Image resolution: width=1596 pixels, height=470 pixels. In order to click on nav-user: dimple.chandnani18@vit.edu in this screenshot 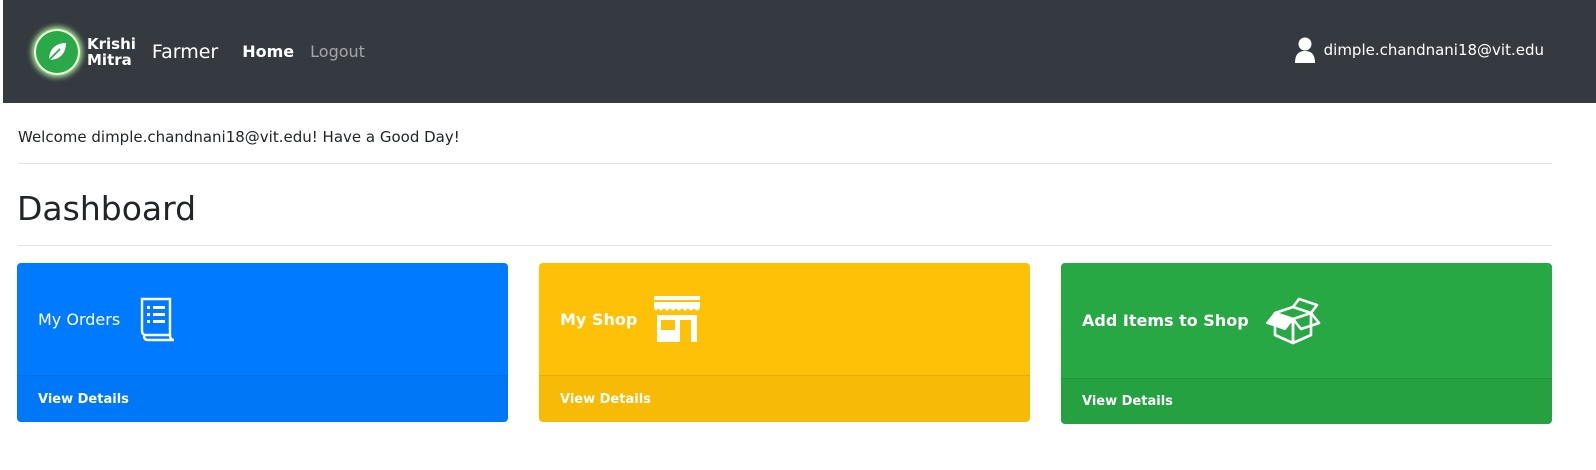, I will do `click(1419, 50)`.